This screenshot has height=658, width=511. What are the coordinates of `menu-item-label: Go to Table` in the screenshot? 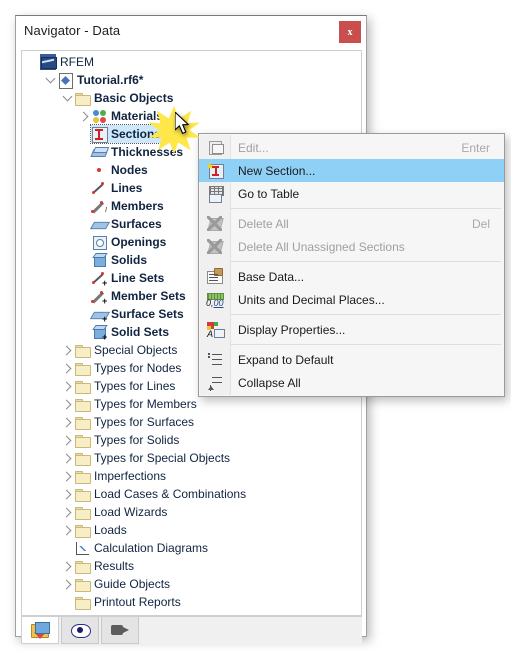 It's located at (269, 193).